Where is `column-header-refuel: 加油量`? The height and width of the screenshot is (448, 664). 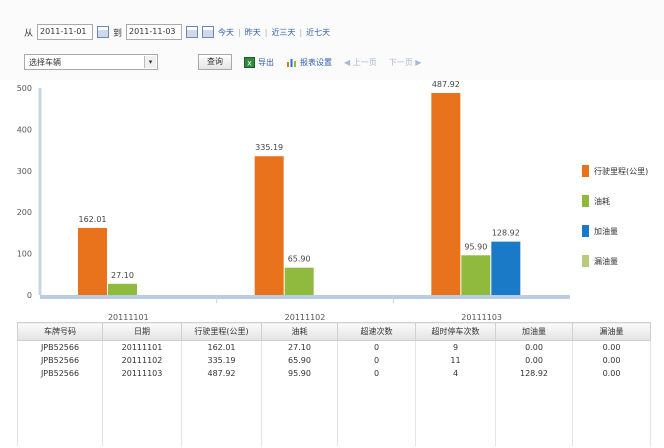 column-header-refuel: 加油量 is located at coordinates (534, 331).